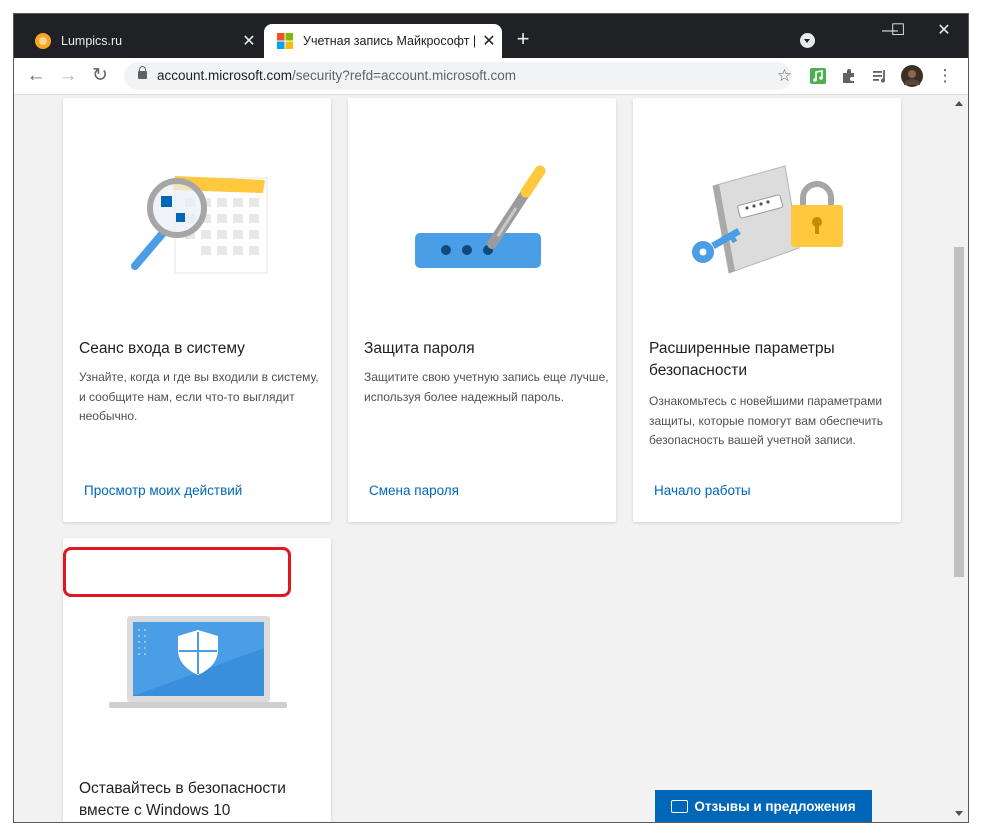 The width and height of the screenshot is (982, 836). Describe the element at coordinates (767, 219) in the screenshot. I see `notebook-lock-key-icon` at that location.